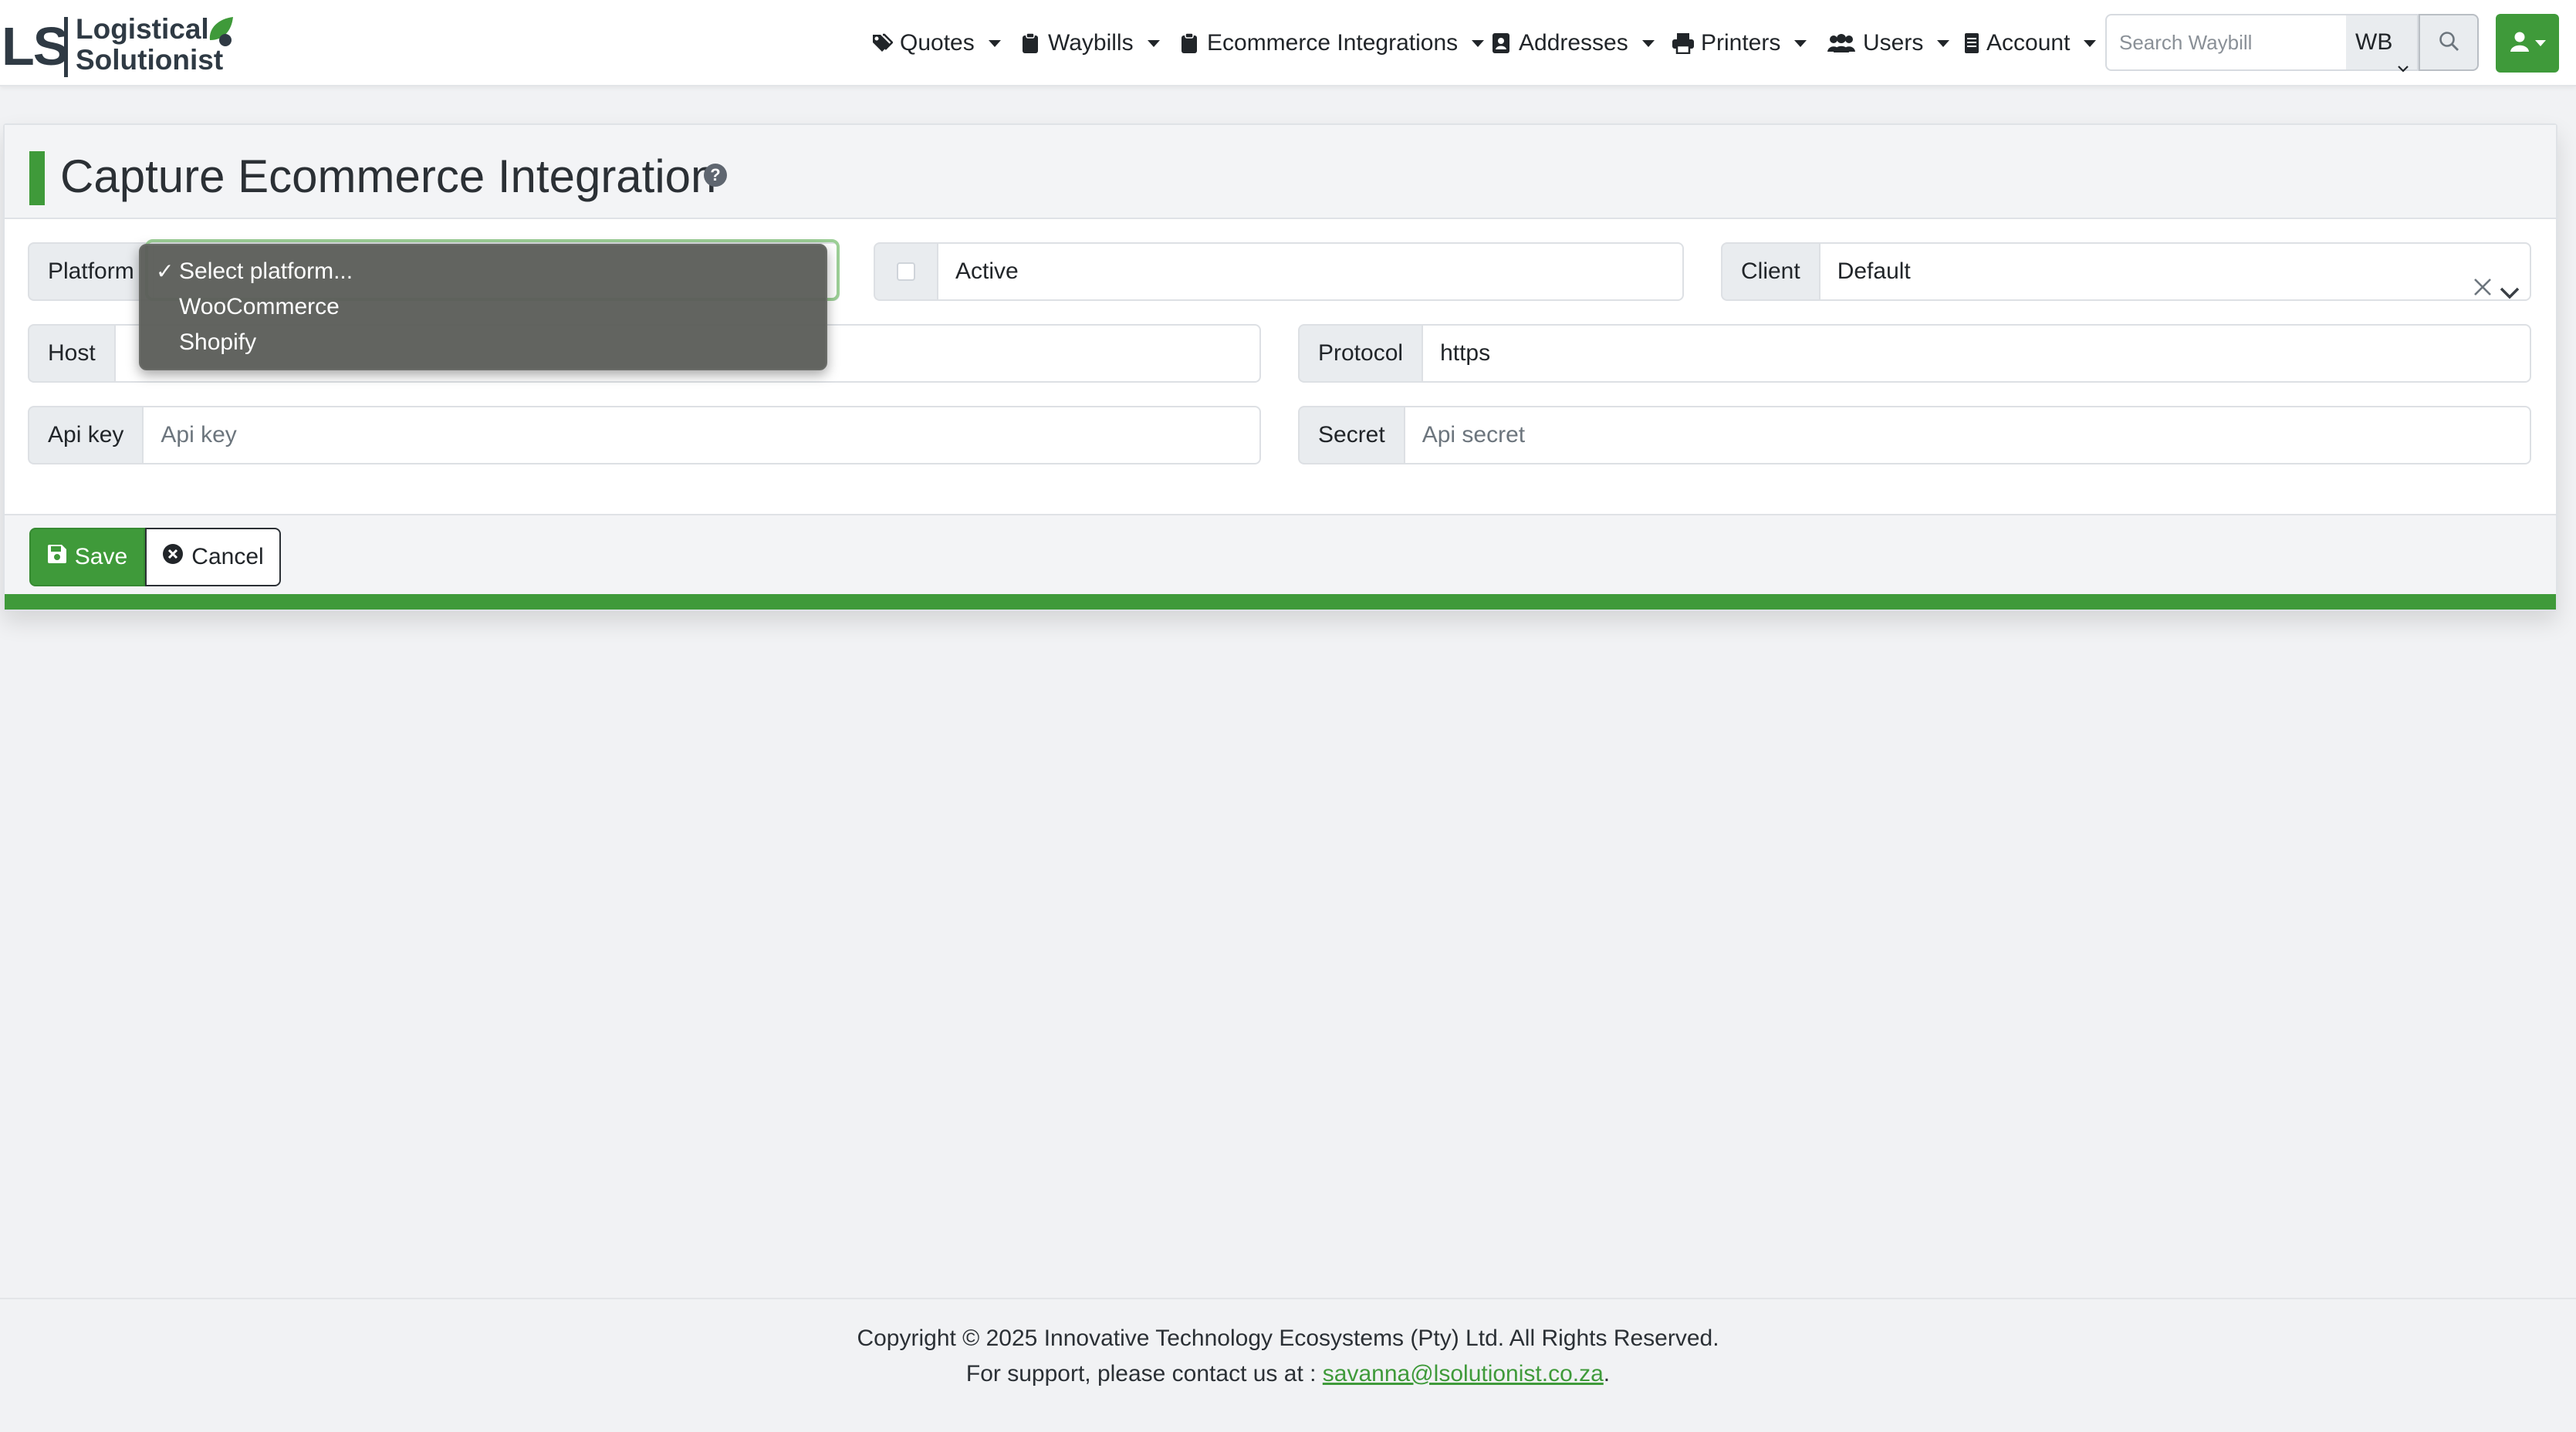  What do you see at coordinates (57, 557) in the screenshot?
I see `floppy-disk-icon` at bounding box center [57, 557].